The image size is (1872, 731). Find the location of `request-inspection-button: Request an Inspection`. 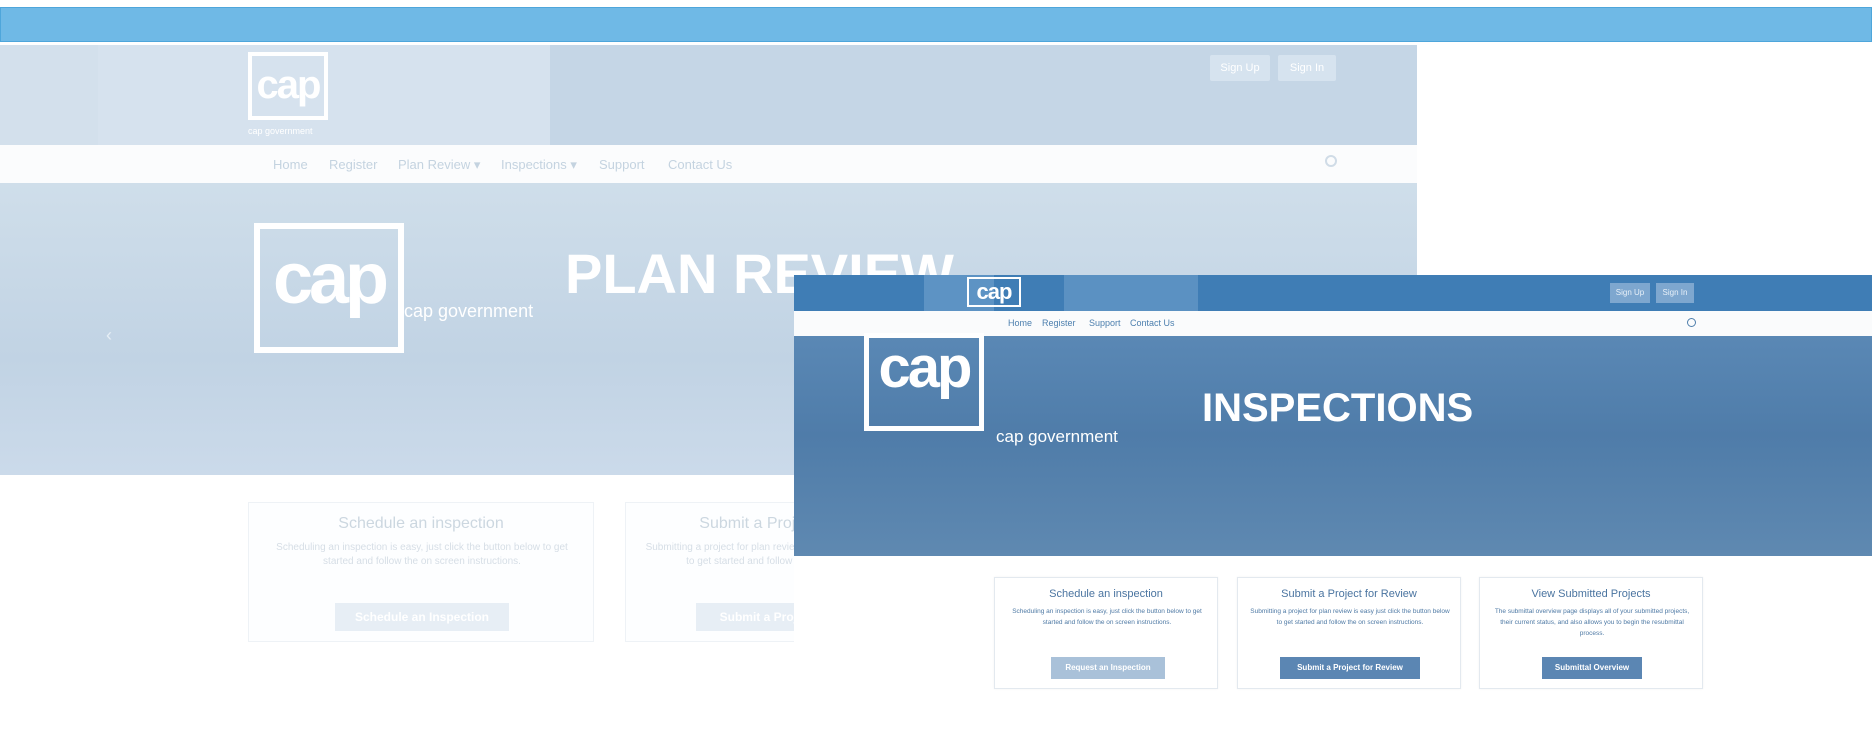

request-inspection-button: Request an Inspection is located at coordinates (1108, 668).